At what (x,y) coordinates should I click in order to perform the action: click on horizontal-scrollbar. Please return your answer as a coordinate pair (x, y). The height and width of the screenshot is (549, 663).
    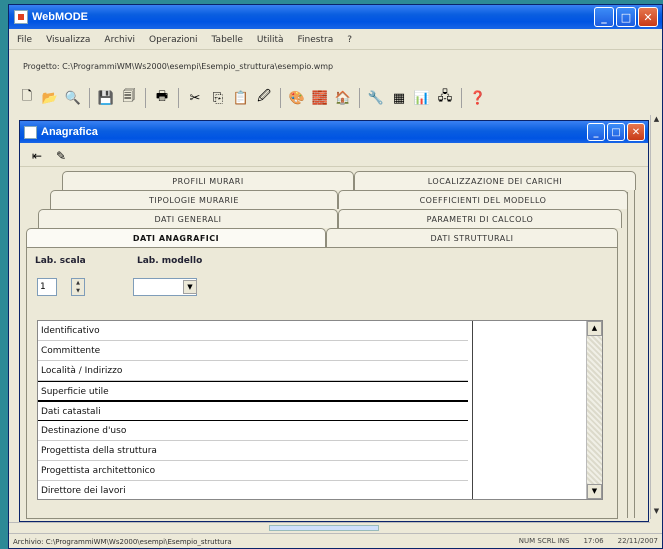
    Looking at the image, I should click on (329, 527).